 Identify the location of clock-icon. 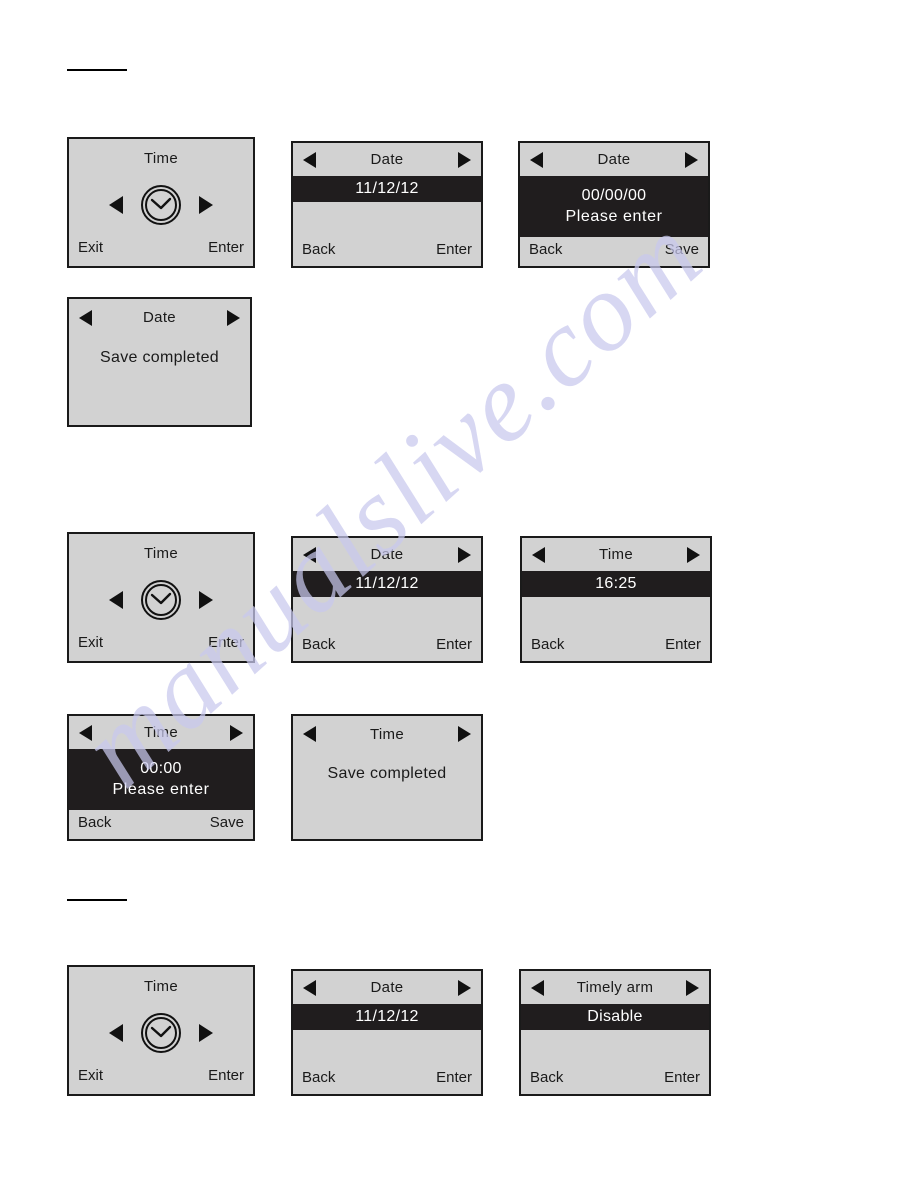
(161, 205).